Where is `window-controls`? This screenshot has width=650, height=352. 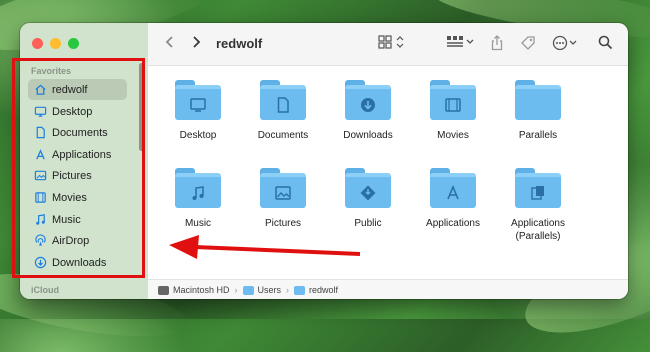
window-controls is located at coordinates (55, 43).